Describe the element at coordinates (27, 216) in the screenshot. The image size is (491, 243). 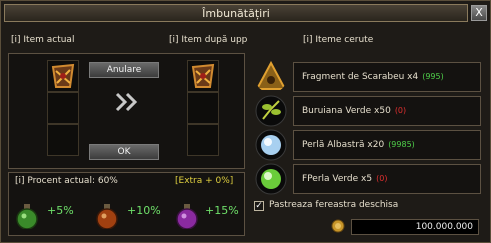
I see `green-potion-icon` at that location.